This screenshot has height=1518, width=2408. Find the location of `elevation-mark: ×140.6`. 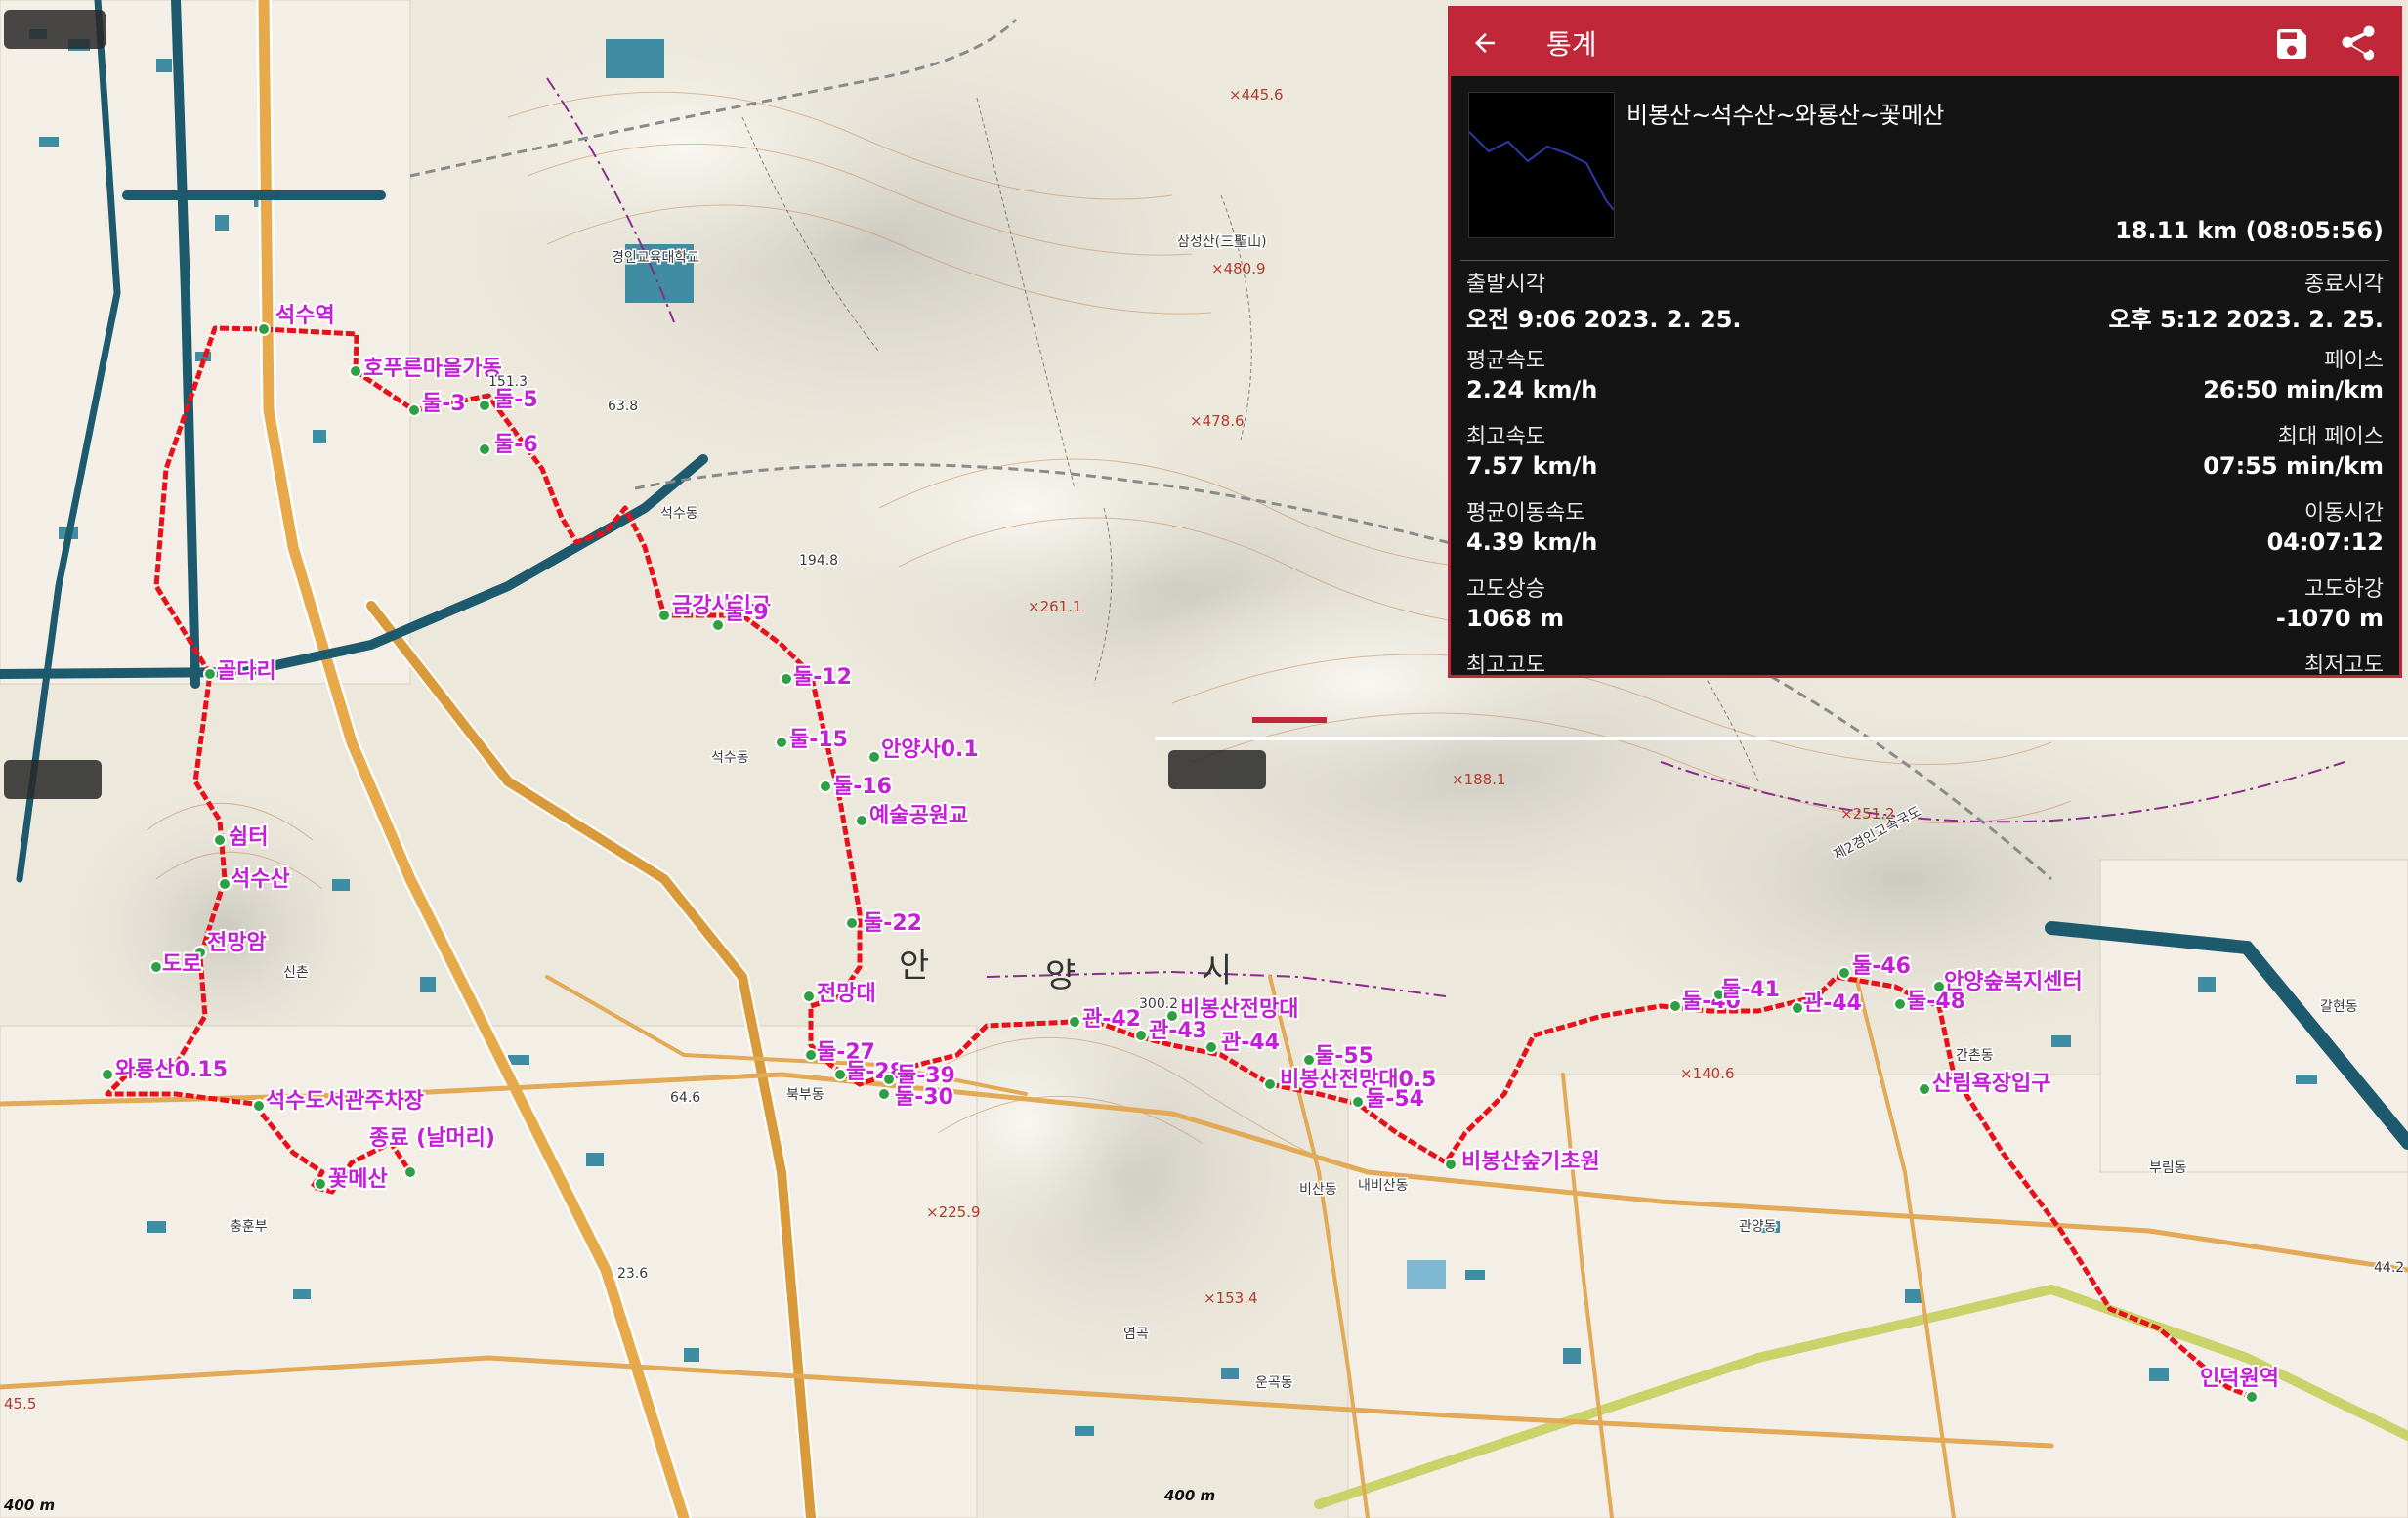

elevation-mark: ×140.6 is located at coordinates (1707, 1074).